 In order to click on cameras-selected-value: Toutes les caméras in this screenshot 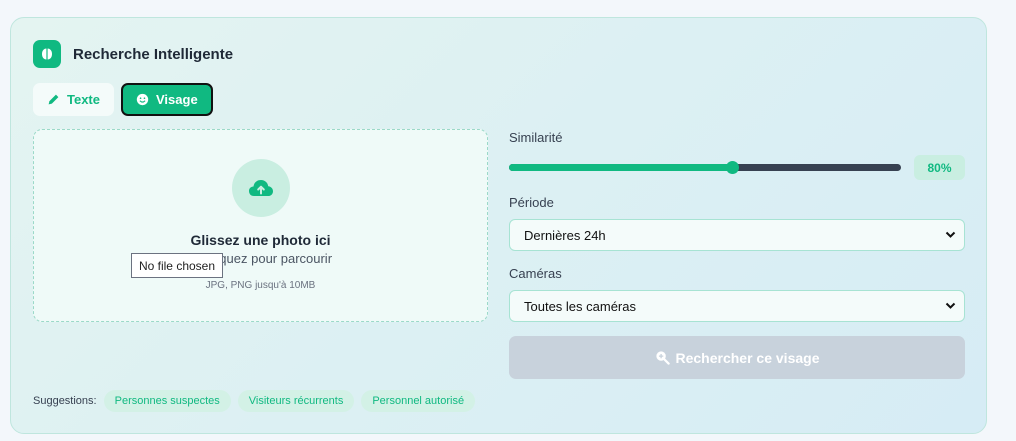, I will do `click(580, 306)`.